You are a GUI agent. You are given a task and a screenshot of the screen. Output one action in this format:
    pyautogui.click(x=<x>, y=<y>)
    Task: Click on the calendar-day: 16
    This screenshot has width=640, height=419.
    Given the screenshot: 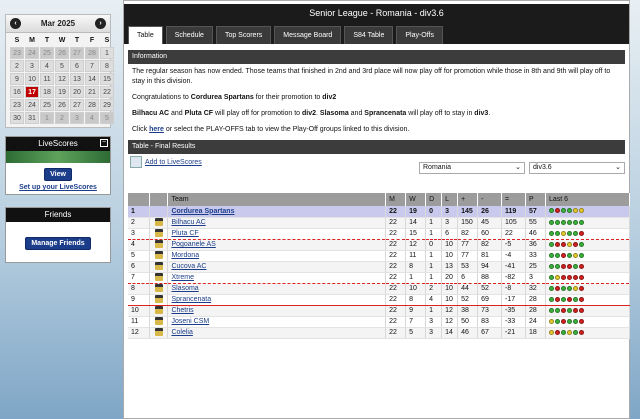 What is the action you would take?
    pyautogui.click(x=17, y=92)
    